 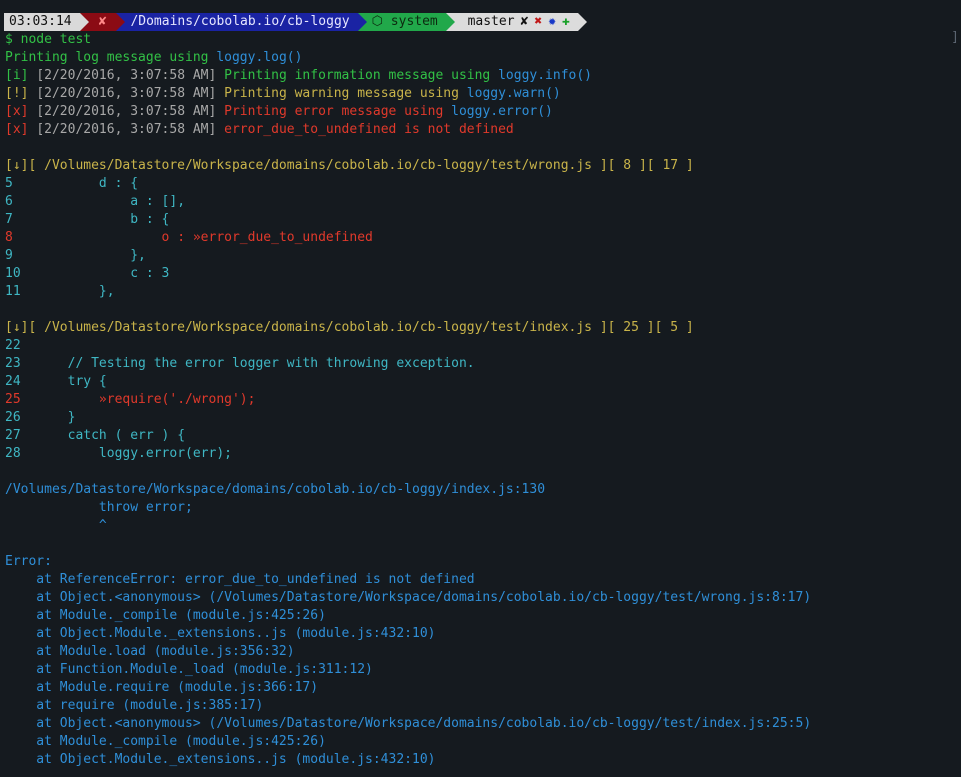 What do you see at coordinates (408, 256) in the screenshot?
I see `code-line: 9 },` at bounding box center [408, 256].